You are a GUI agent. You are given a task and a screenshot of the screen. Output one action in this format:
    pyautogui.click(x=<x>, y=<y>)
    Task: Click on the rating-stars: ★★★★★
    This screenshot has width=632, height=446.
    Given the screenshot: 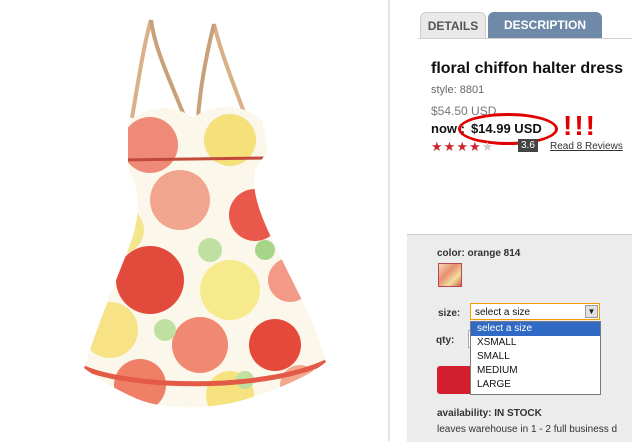 What is the action you would take?
    pyautogui.click(x=462, y=146)
    